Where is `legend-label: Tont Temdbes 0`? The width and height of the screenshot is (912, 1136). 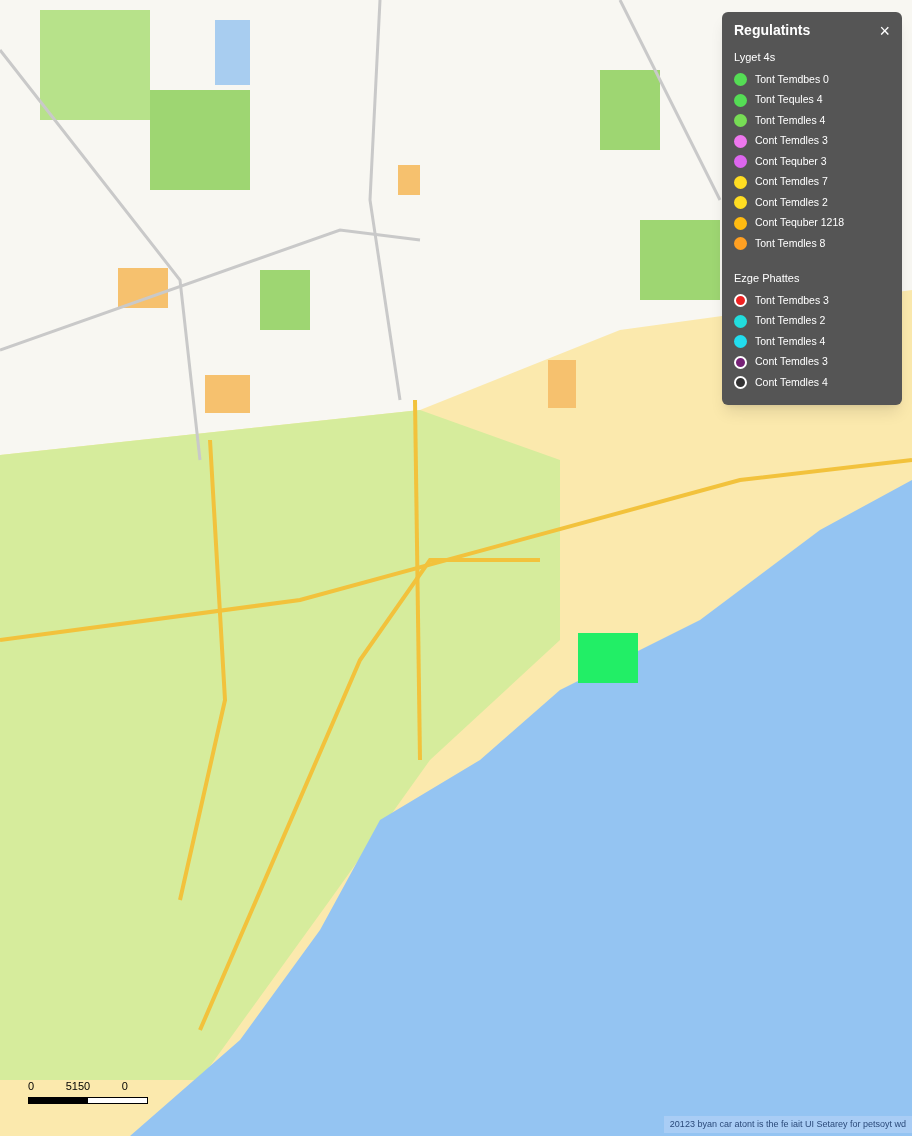 legend-label: Tont Temdbes 0 is located at coordinates (792, 79).